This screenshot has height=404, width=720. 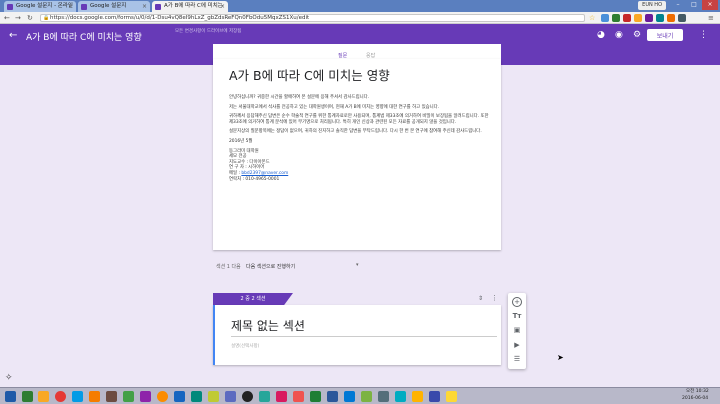 I want to click on description-date: 2016년 5월, so click(x=241, y=141).